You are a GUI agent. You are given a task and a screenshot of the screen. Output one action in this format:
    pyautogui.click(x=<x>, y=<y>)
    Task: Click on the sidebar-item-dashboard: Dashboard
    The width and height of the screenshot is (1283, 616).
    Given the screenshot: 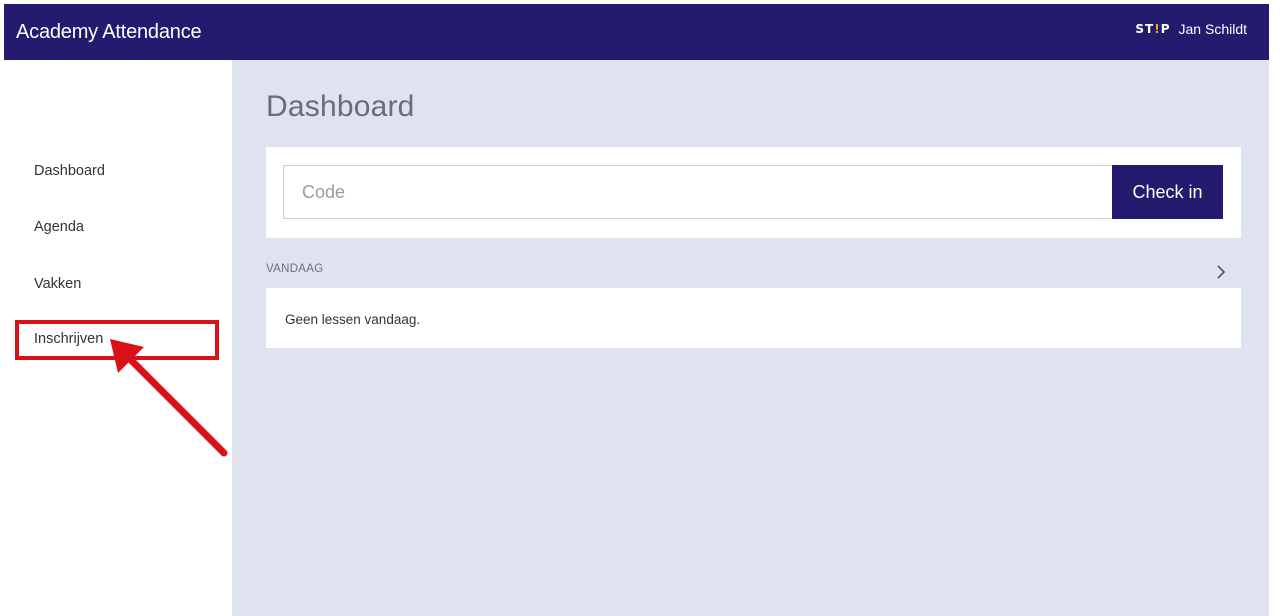 What is the action you would take?
    pyautogui.click(x=69, y=171)
    